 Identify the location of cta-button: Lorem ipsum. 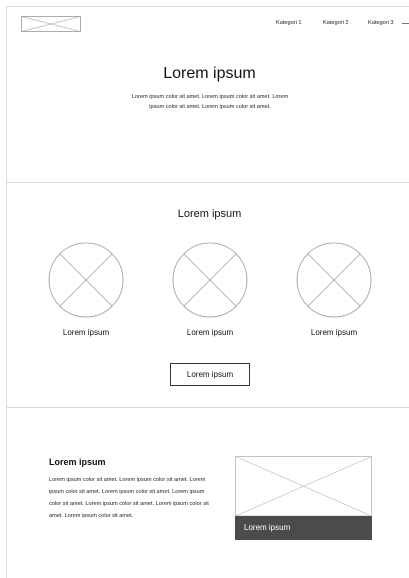
(210, 374).